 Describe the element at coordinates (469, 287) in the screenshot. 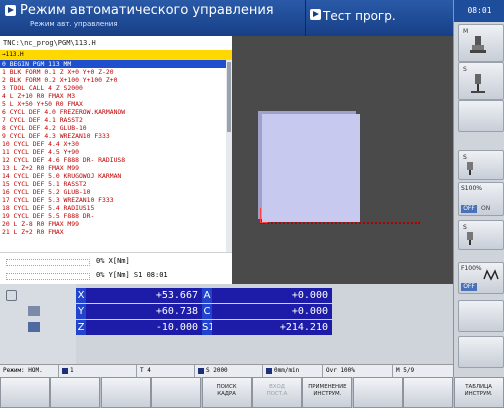

I see `feed-off-badge: OFF` at that location.